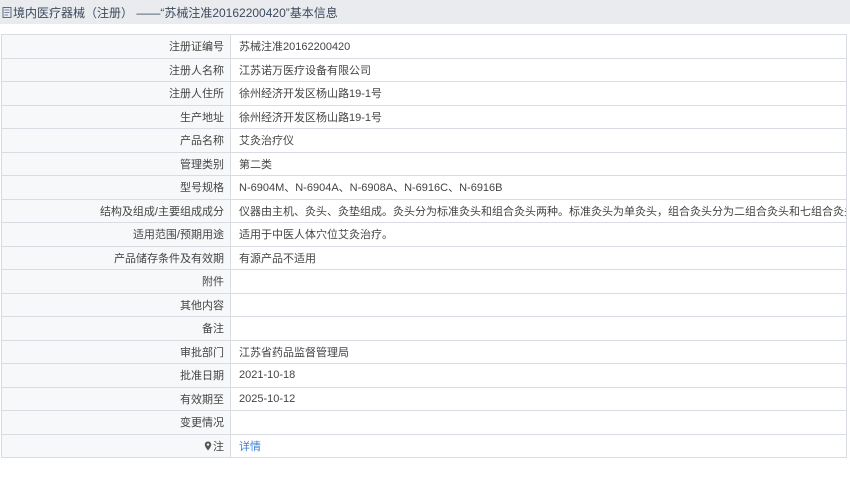 Image resolution: width=850 pixels, height=483 pixels. I want to click on row-label: 适用范围/预期用途, so click(116, 234).